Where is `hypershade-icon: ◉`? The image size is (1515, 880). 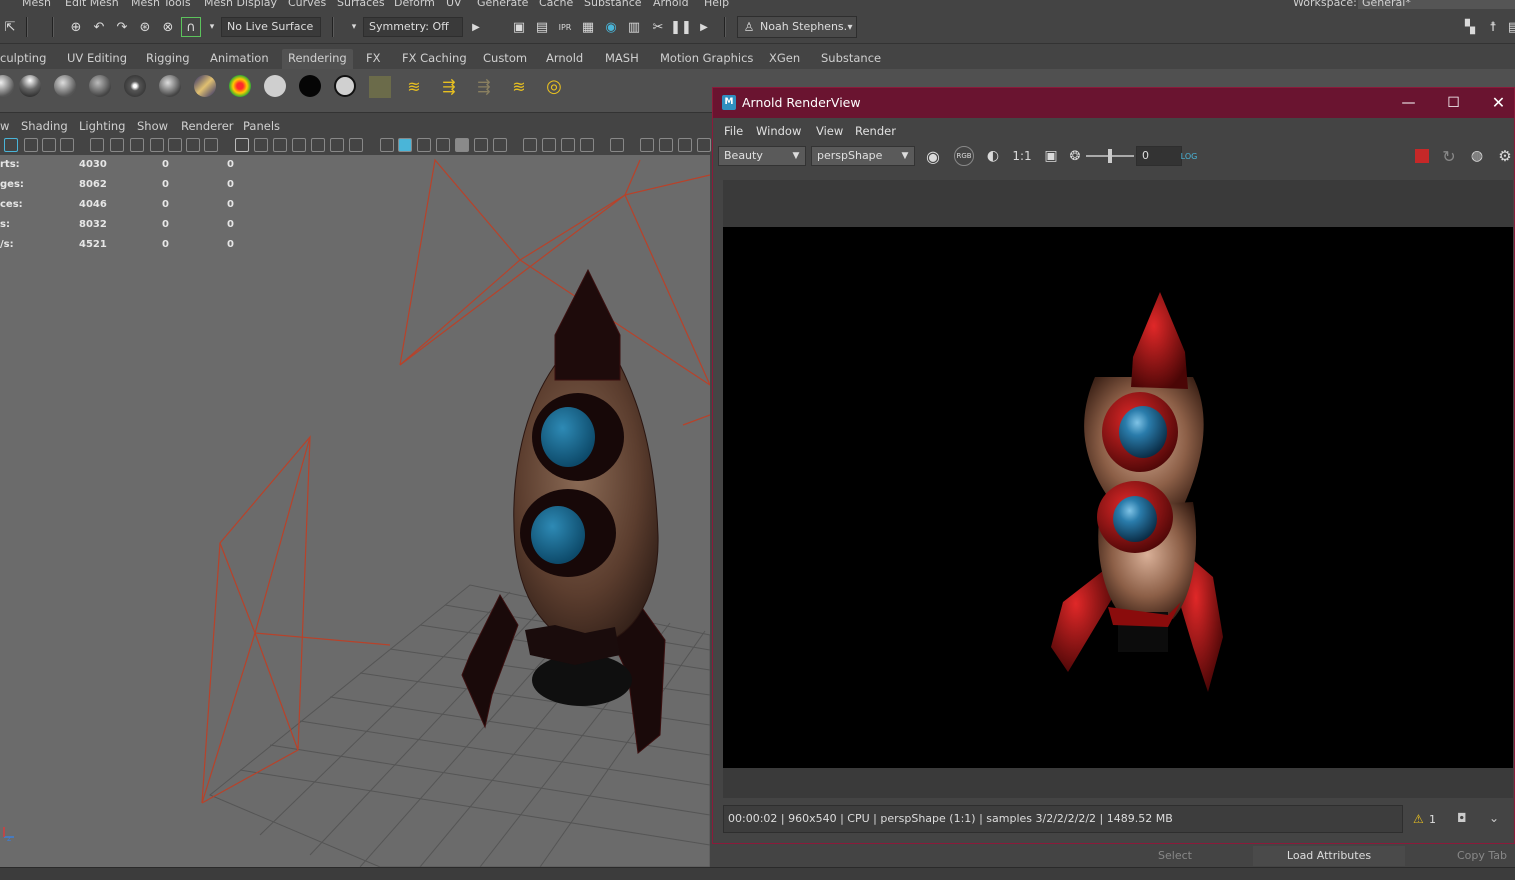 hypershade-icon: ◉ is located at coordinates (611, 27).